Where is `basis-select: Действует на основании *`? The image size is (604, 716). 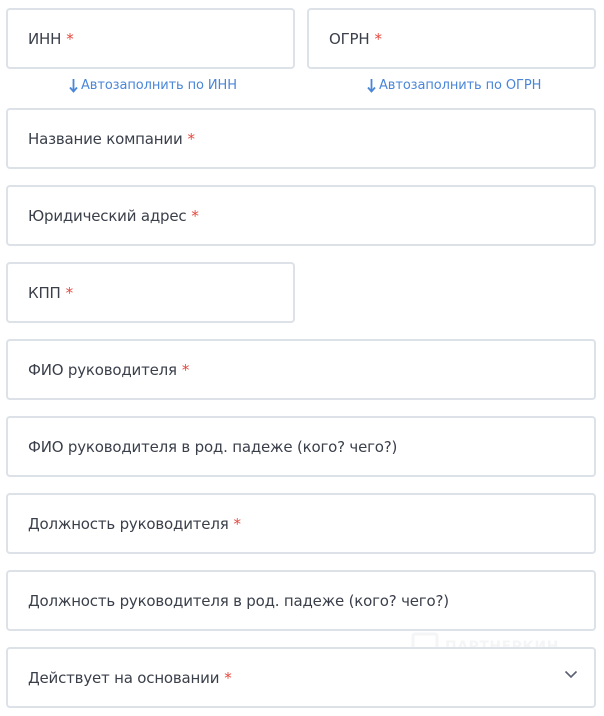 basis-select: Действует на основании * is located at coordinates (301, 677).